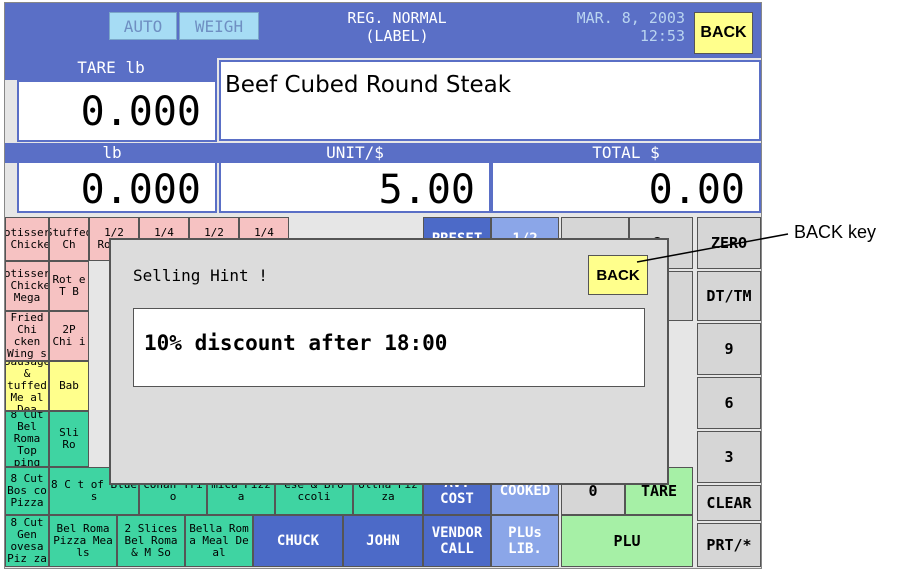  What do you see at coordinates (835, 232) in the screenshot?
I see `annotation-label: BACK key` at bounding box center [835, 232].